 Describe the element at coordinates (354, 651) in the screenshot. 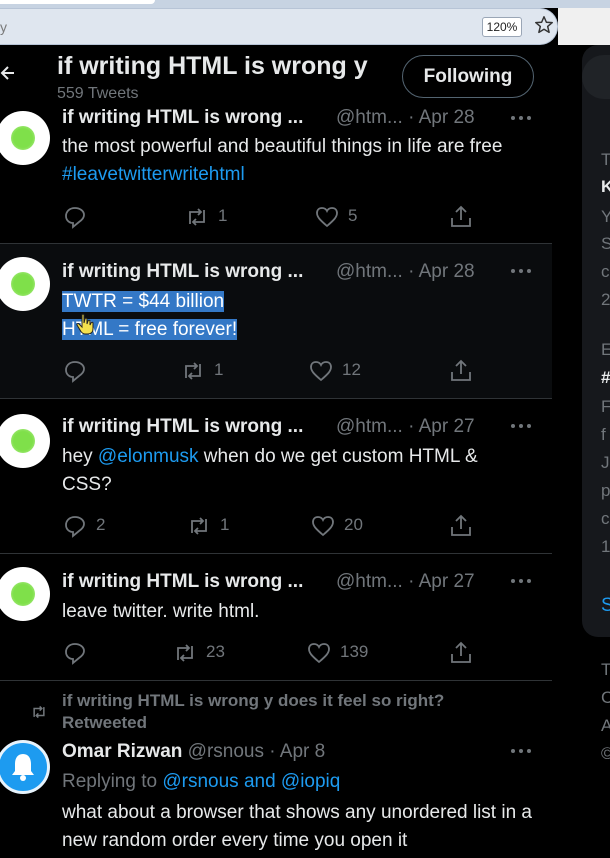

I see `like-count: 139` at that location.